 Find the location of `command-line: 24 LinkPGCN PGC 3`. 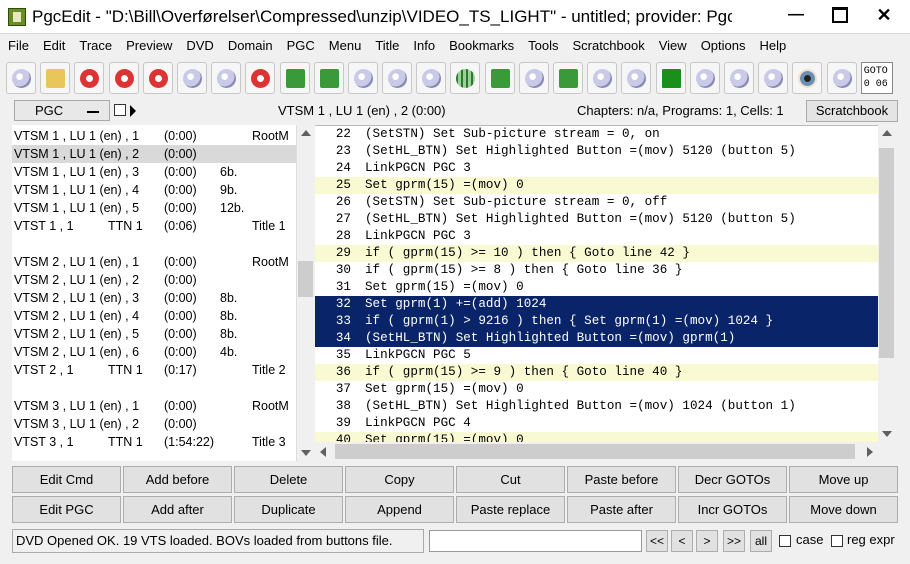

command-line: 24 LinkPGCN PGC 3 is located at coordinates (596, 168).